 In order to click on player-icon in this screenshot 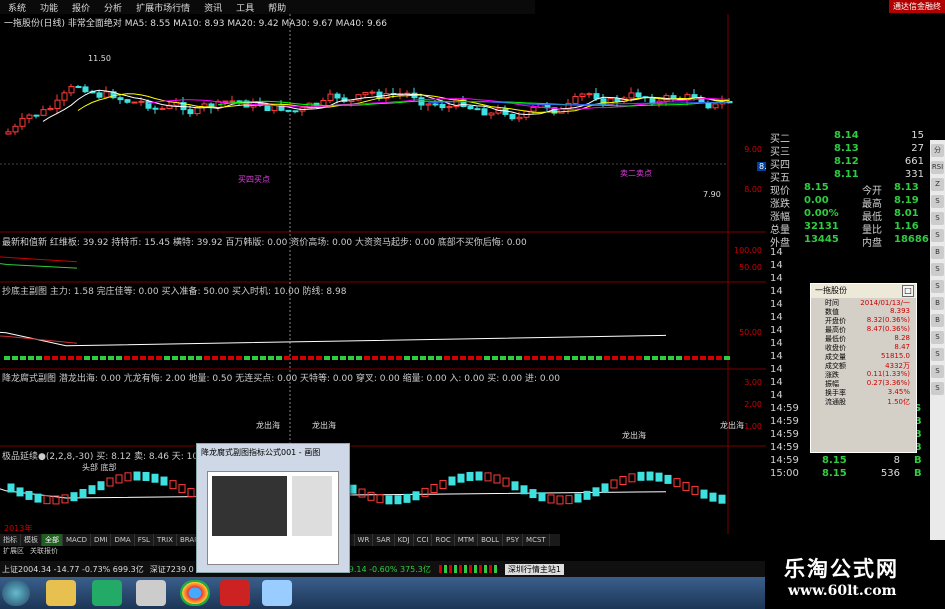, I will do `click(151, 593)`.